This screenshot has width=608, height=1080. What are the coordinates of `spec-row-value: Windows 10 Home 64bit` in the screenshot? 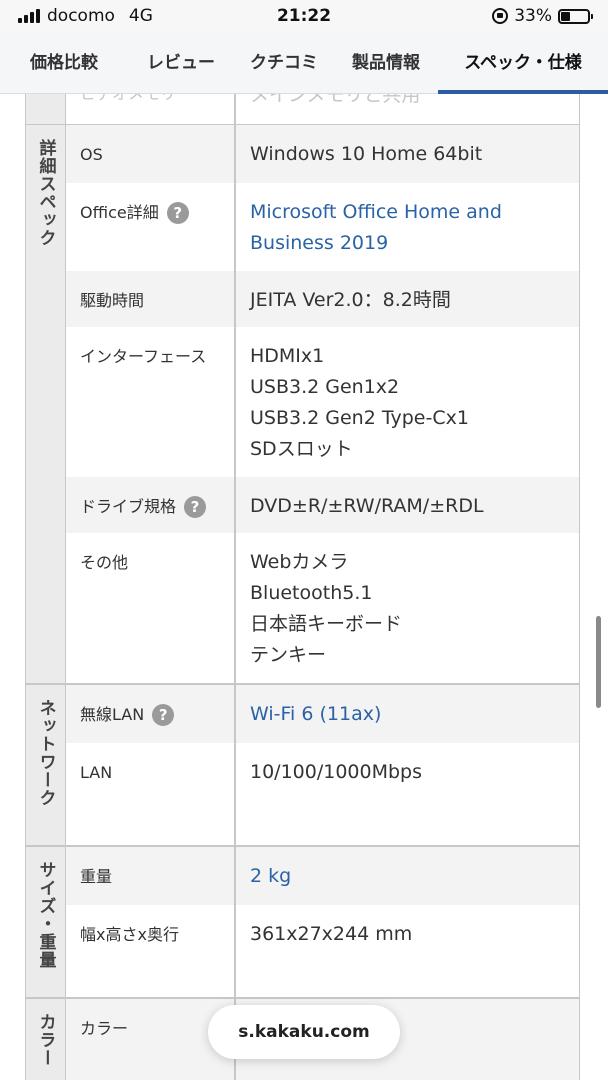 It's located at (407, 154).